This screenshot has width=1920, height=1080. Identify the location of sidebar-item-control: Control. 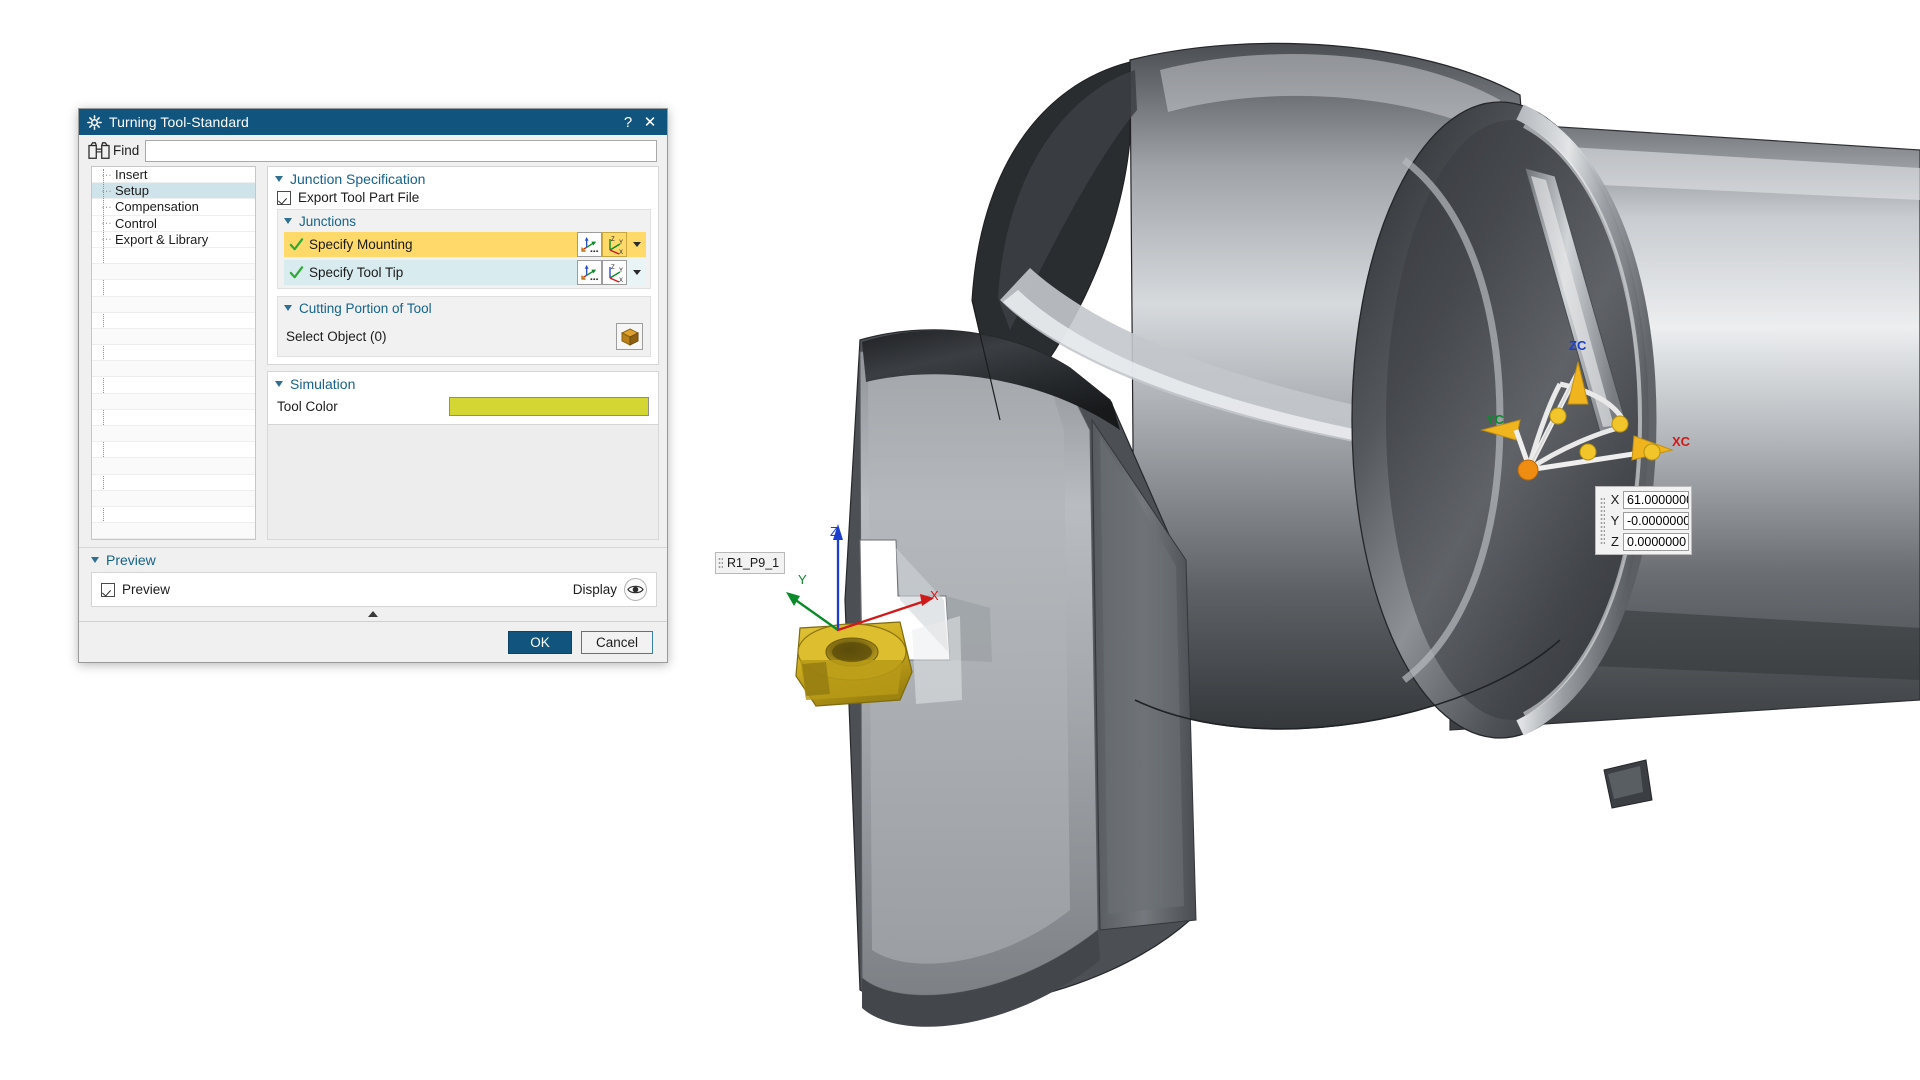
(173, 224).